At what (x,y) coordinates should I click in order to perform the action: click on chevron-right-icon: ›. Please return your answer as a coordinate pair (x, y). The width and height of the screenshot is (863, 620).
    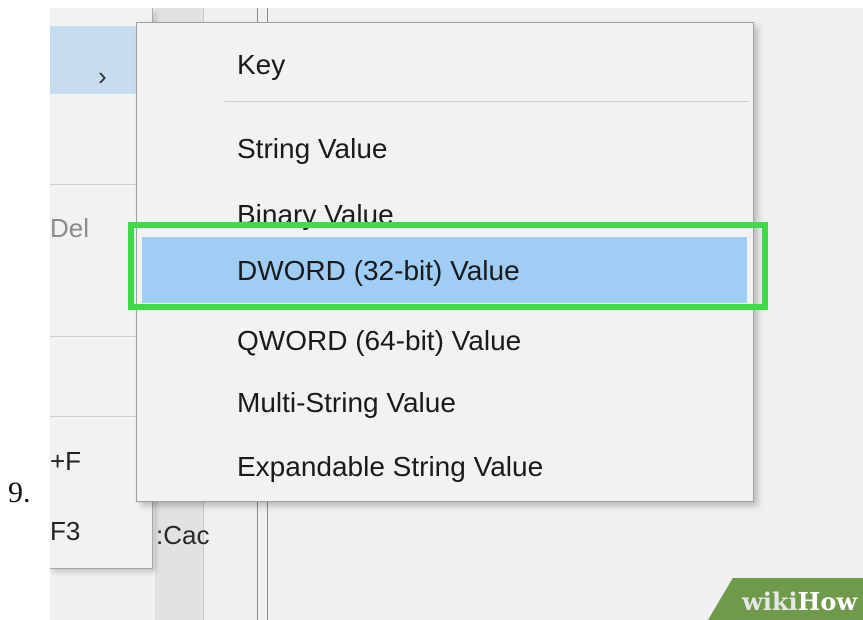
    Looking at the image, I should click on (102, 76).